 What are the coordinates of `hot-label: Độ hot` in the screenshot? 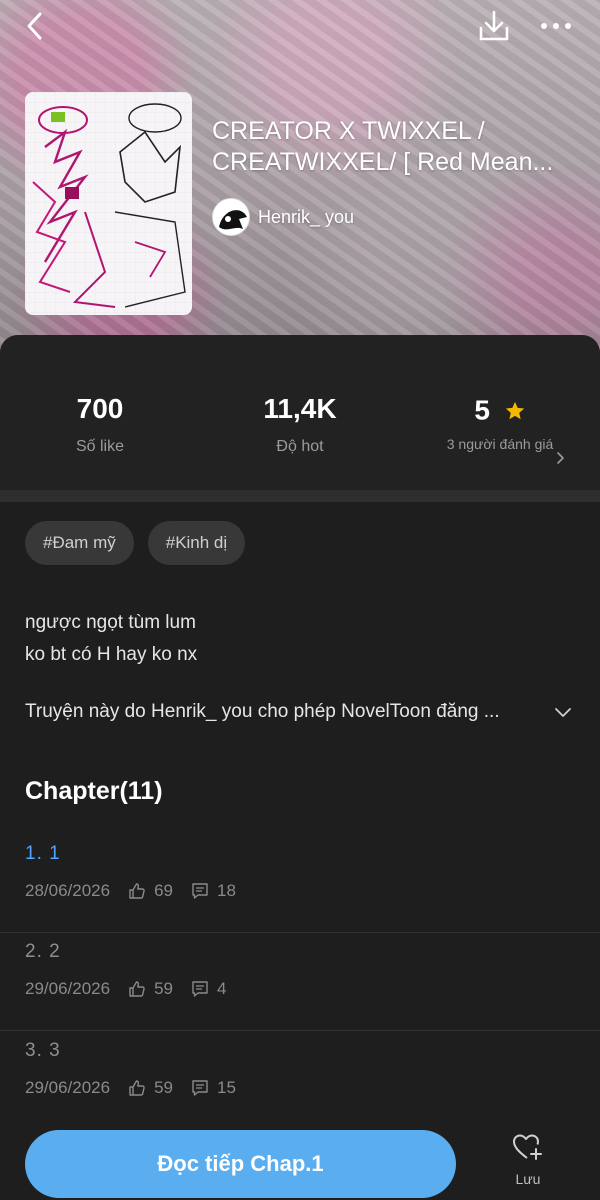 It's located at (300, 446).